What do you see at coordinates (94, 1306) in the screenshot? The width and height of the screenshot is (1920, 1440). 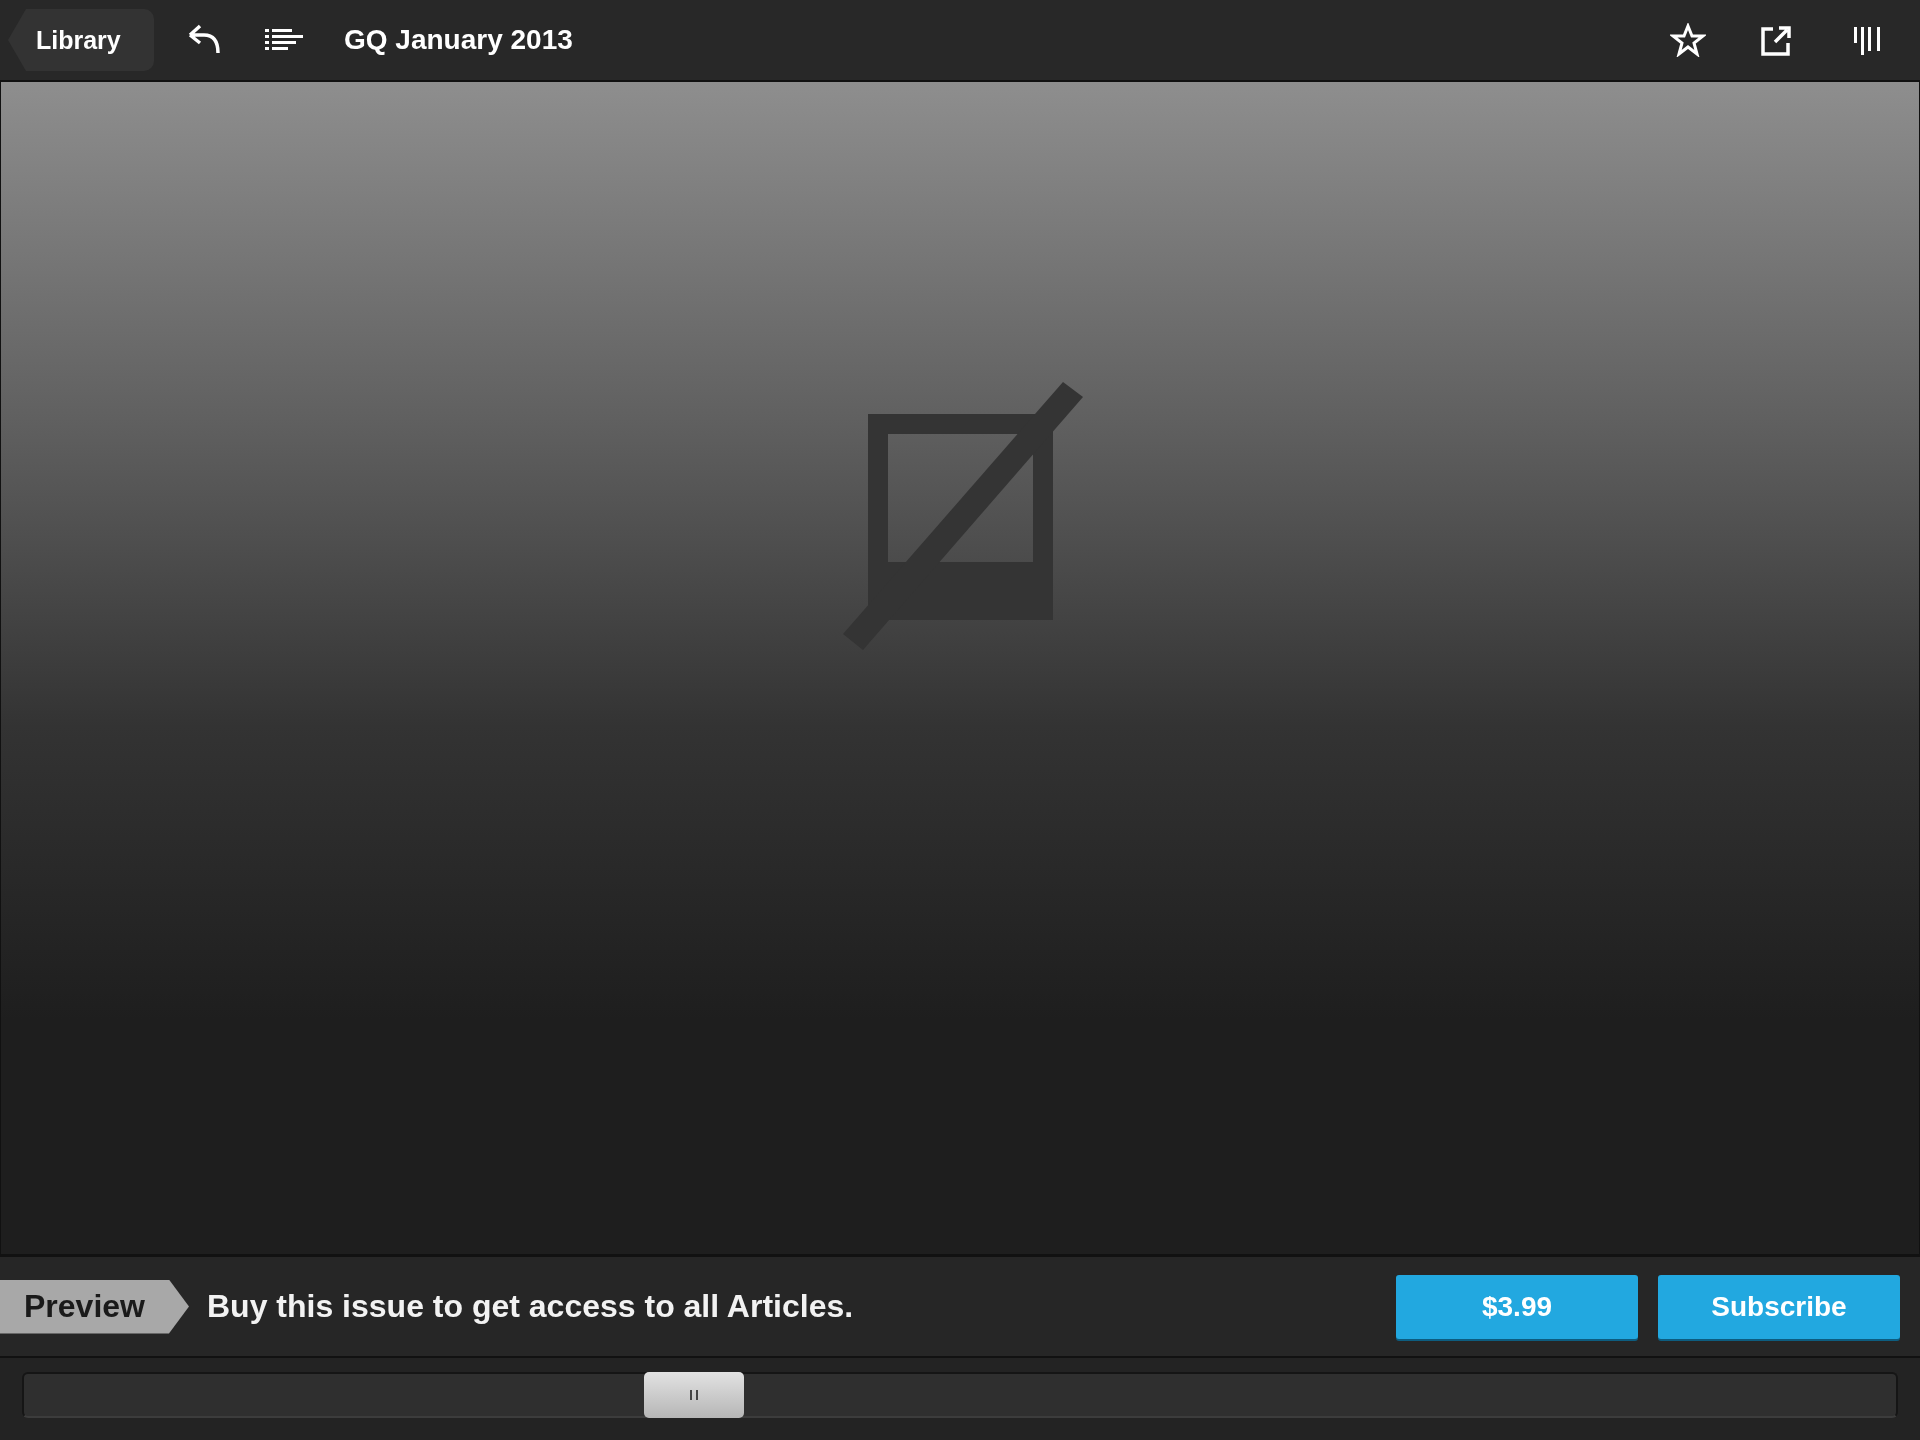 I see `preview-tag: Preview` at bounding box center [94, 1306].